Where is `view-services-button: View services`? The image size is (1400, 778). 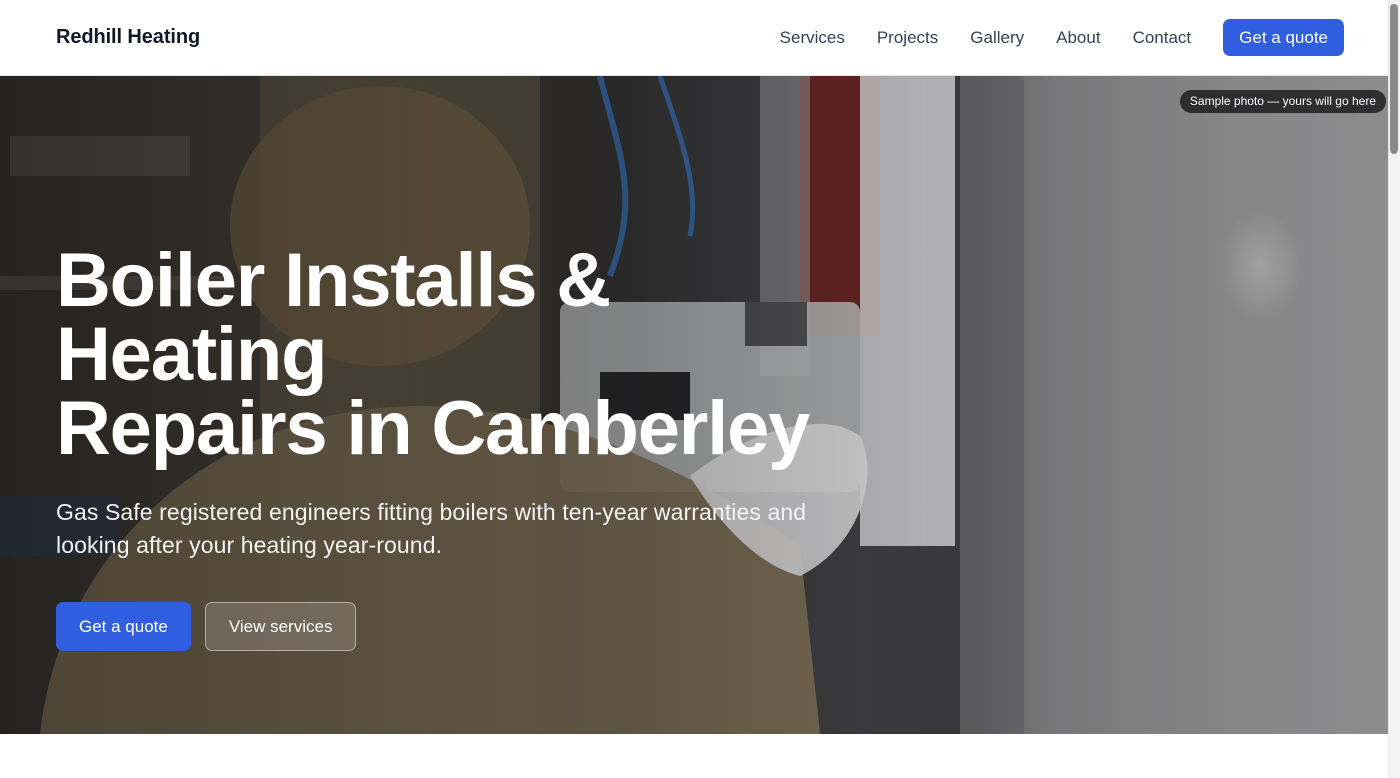 view-services-button: View services is located at coordinates (280, 626).